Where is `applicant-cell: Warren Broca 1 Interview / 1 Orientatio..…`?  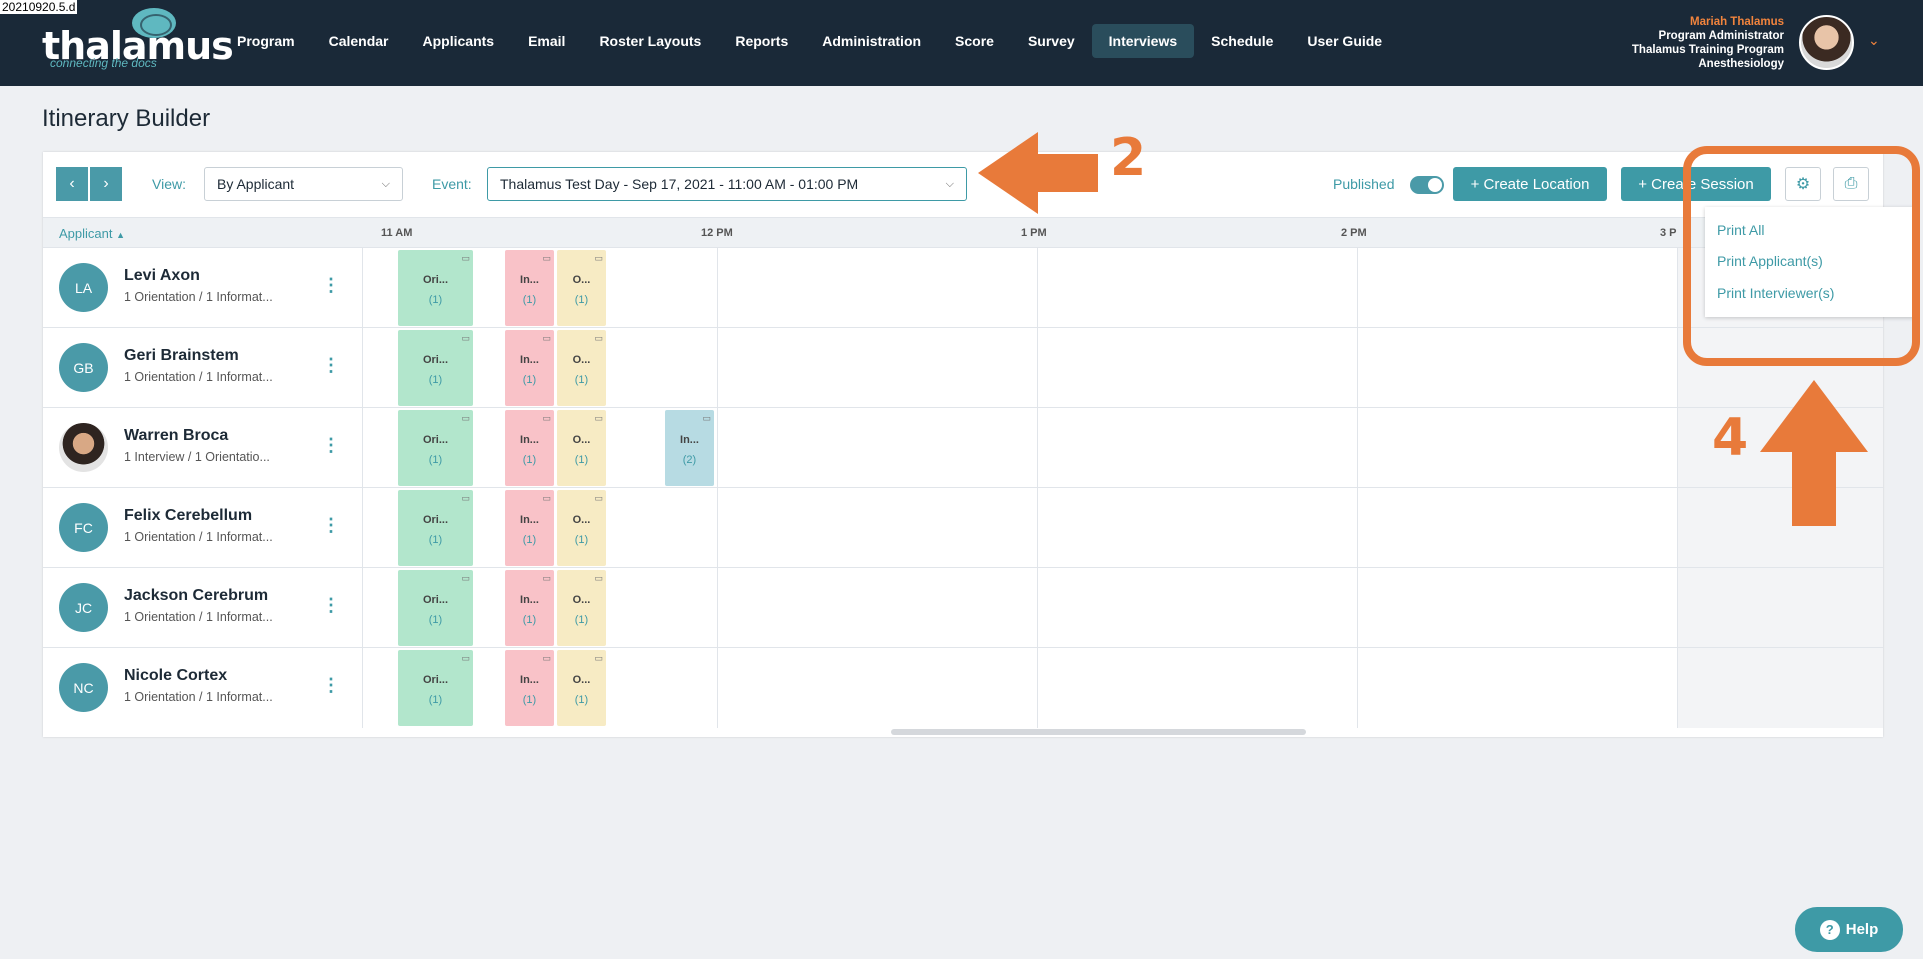 applicant-cell: Warren Broca 1 Interview / 1 Orientatio..… is located at coordinates (203, 448).